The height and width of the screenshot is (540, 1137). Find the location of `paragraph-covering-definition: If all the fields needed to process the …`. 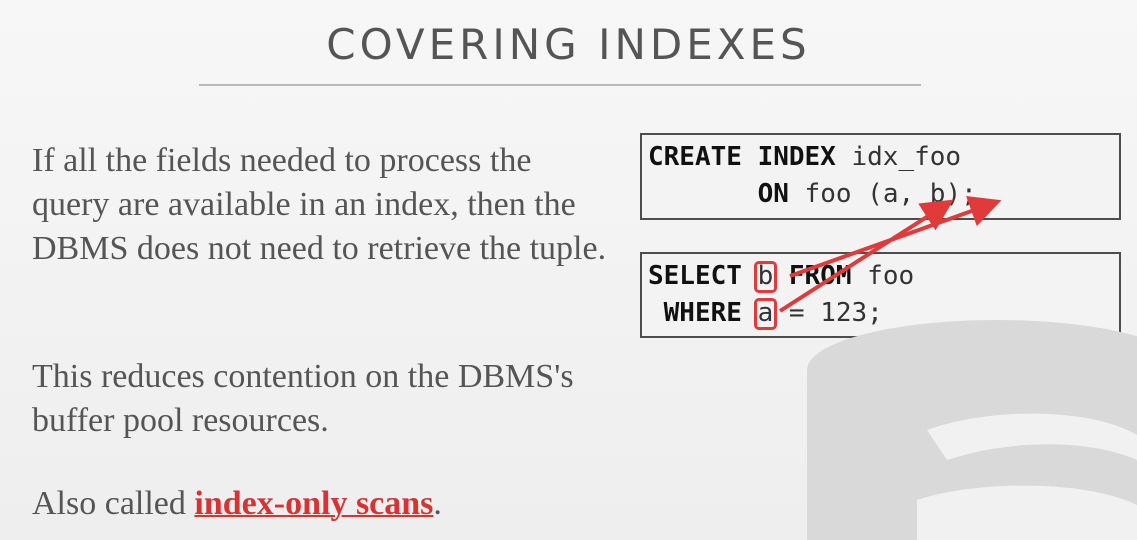

paragraph-covering-definition: If all the fields needed to process the … is located at coordinates (319, 204).